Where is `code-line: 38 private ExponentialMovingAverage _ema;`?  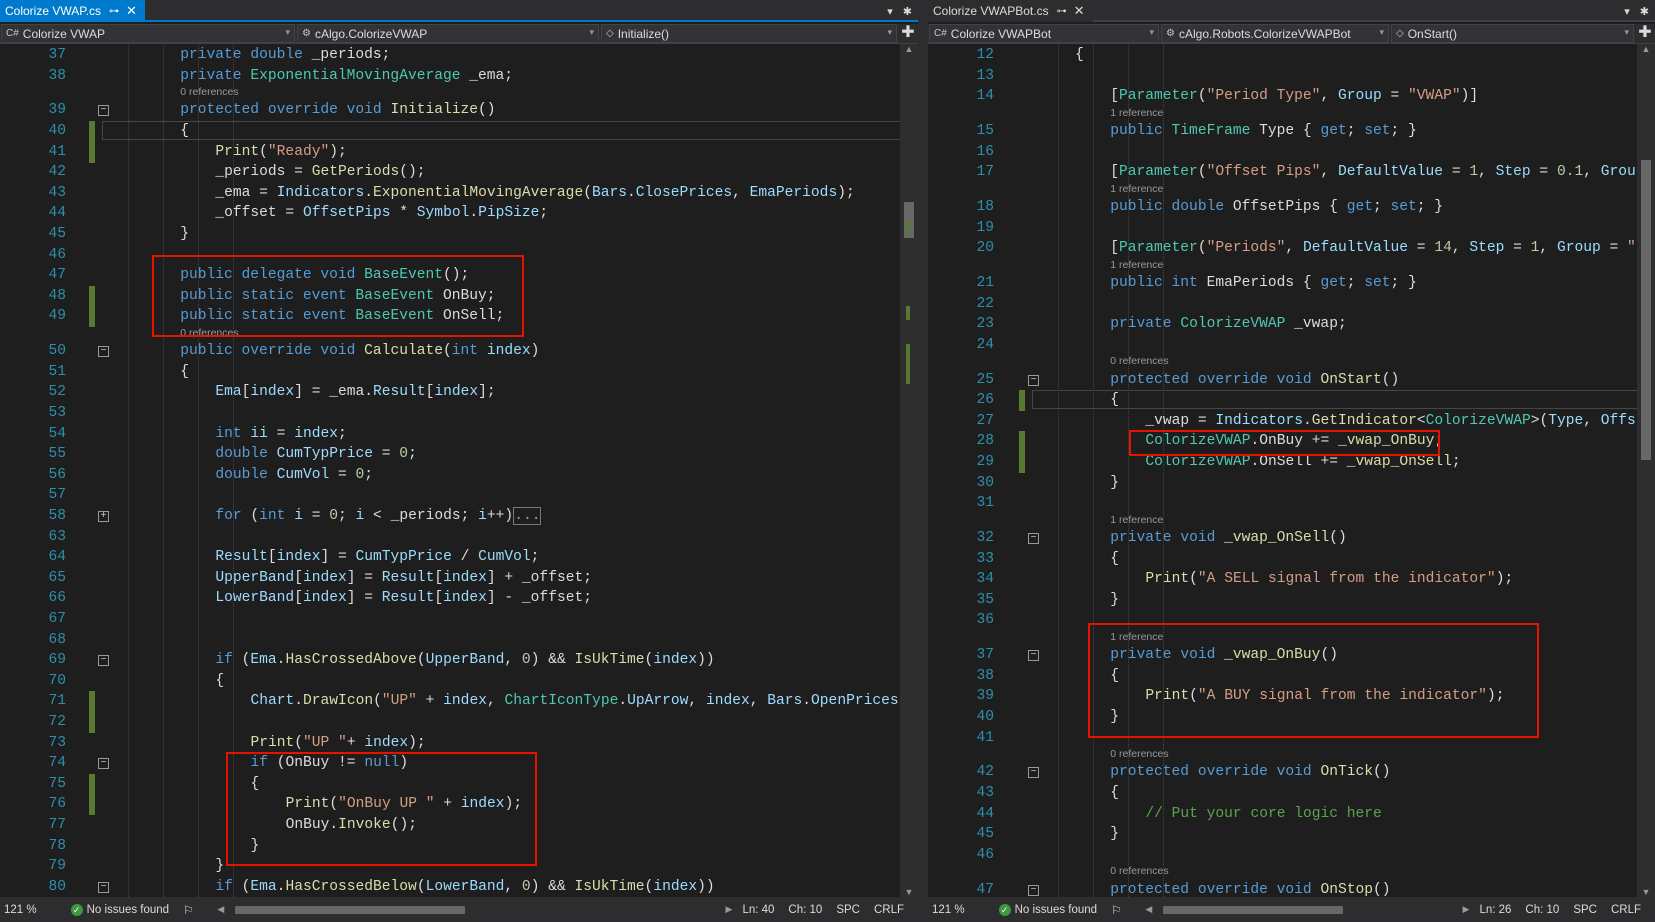
code-line: 38 private ExponentialMovingAverage _ema; is located at coordinates (459, 76).